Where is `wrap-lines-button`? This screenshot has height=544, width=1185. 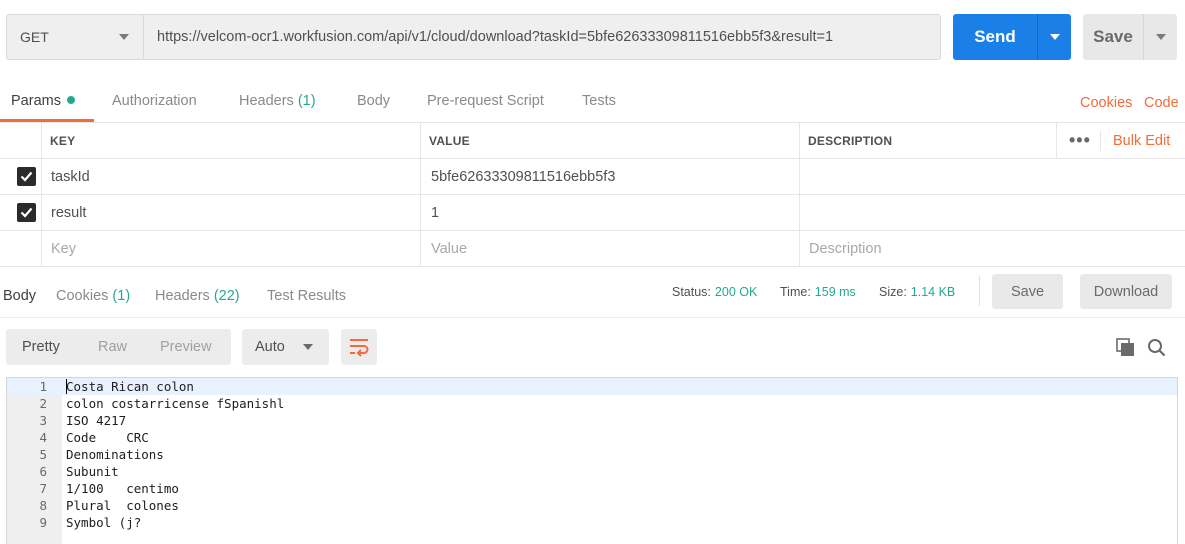 wrap-lines-button is located at coordinates (359, 347).